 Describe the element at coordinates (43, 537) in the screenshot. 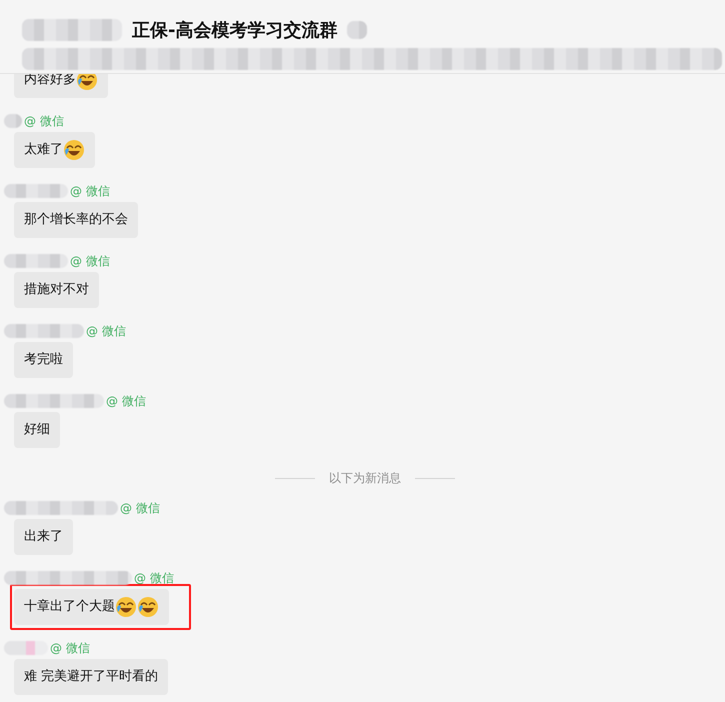

I see `message-text: 出来了` at that location.